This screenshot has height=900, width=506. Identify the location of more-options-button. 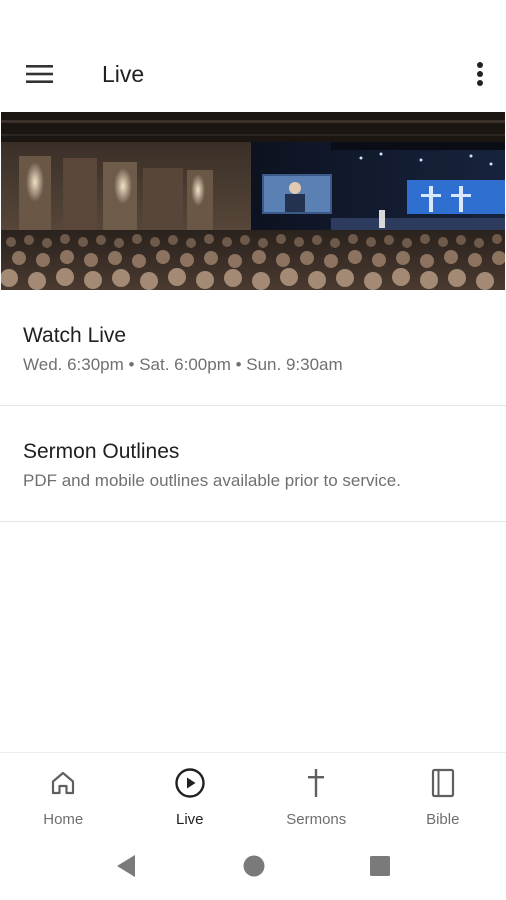
(480, 74).